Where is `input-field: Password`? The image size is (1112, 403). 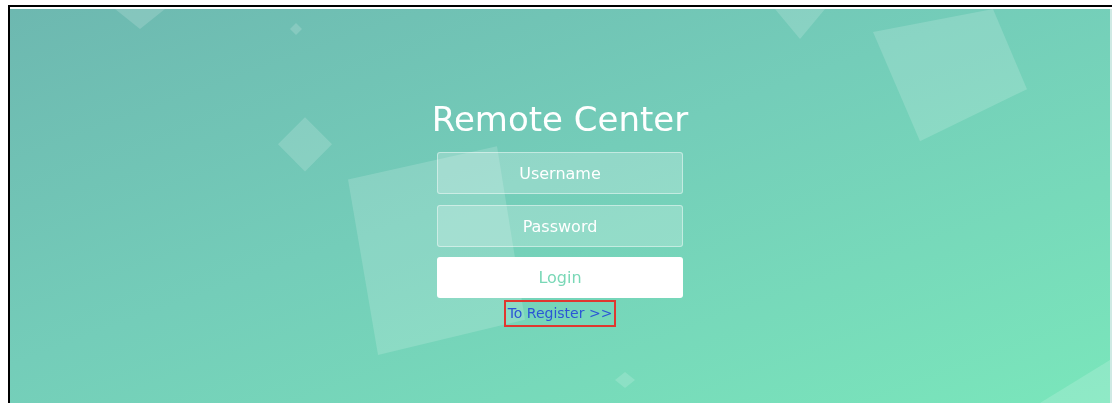 input-field: Password is located at coordinates (560, 226).